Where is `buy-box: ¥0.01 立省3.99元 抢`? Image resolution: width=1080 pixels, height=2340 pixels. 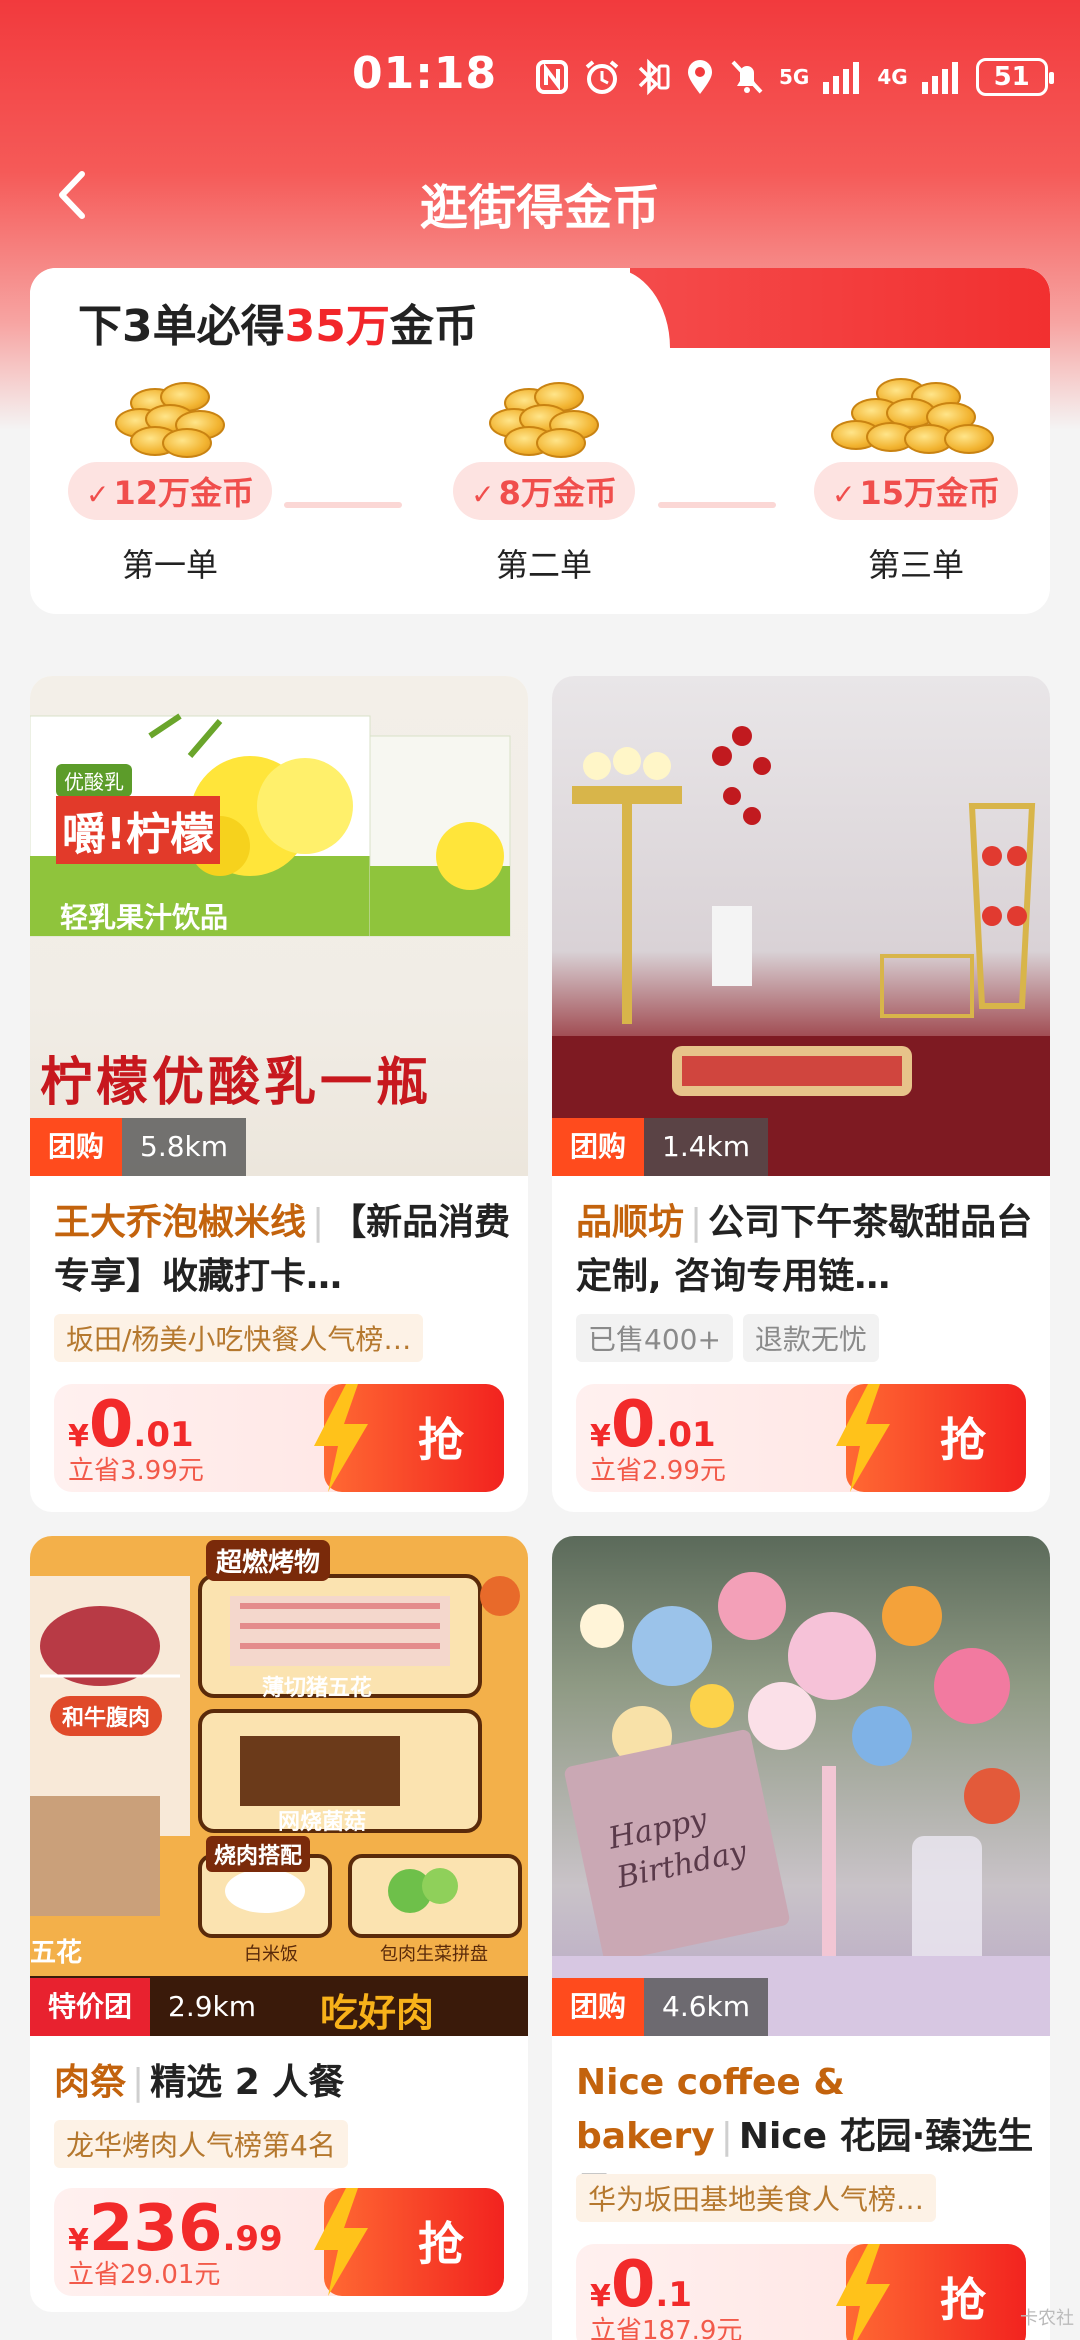 buy-box: ¥0.01 立省3.99元 抢 is located at coordinates (279, 1438).